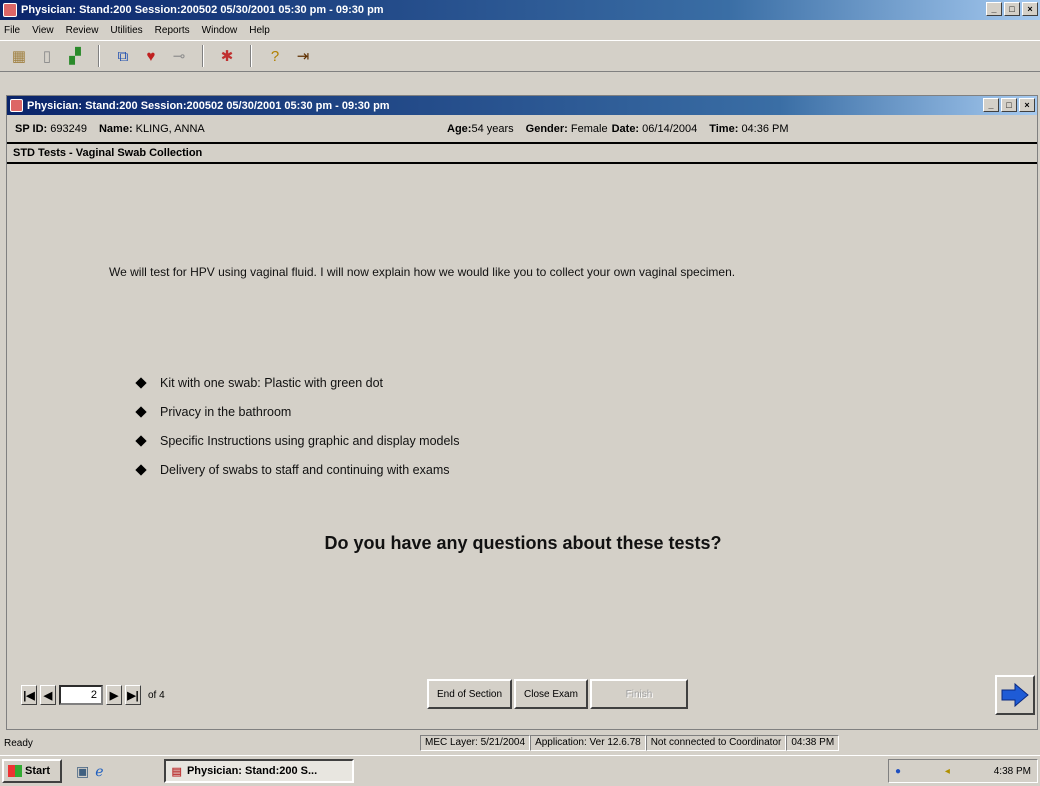  What do you see at coordinates (638, 694) in the screenshot?
I see `finish-button: Finish` at bounding box center [638, 694].